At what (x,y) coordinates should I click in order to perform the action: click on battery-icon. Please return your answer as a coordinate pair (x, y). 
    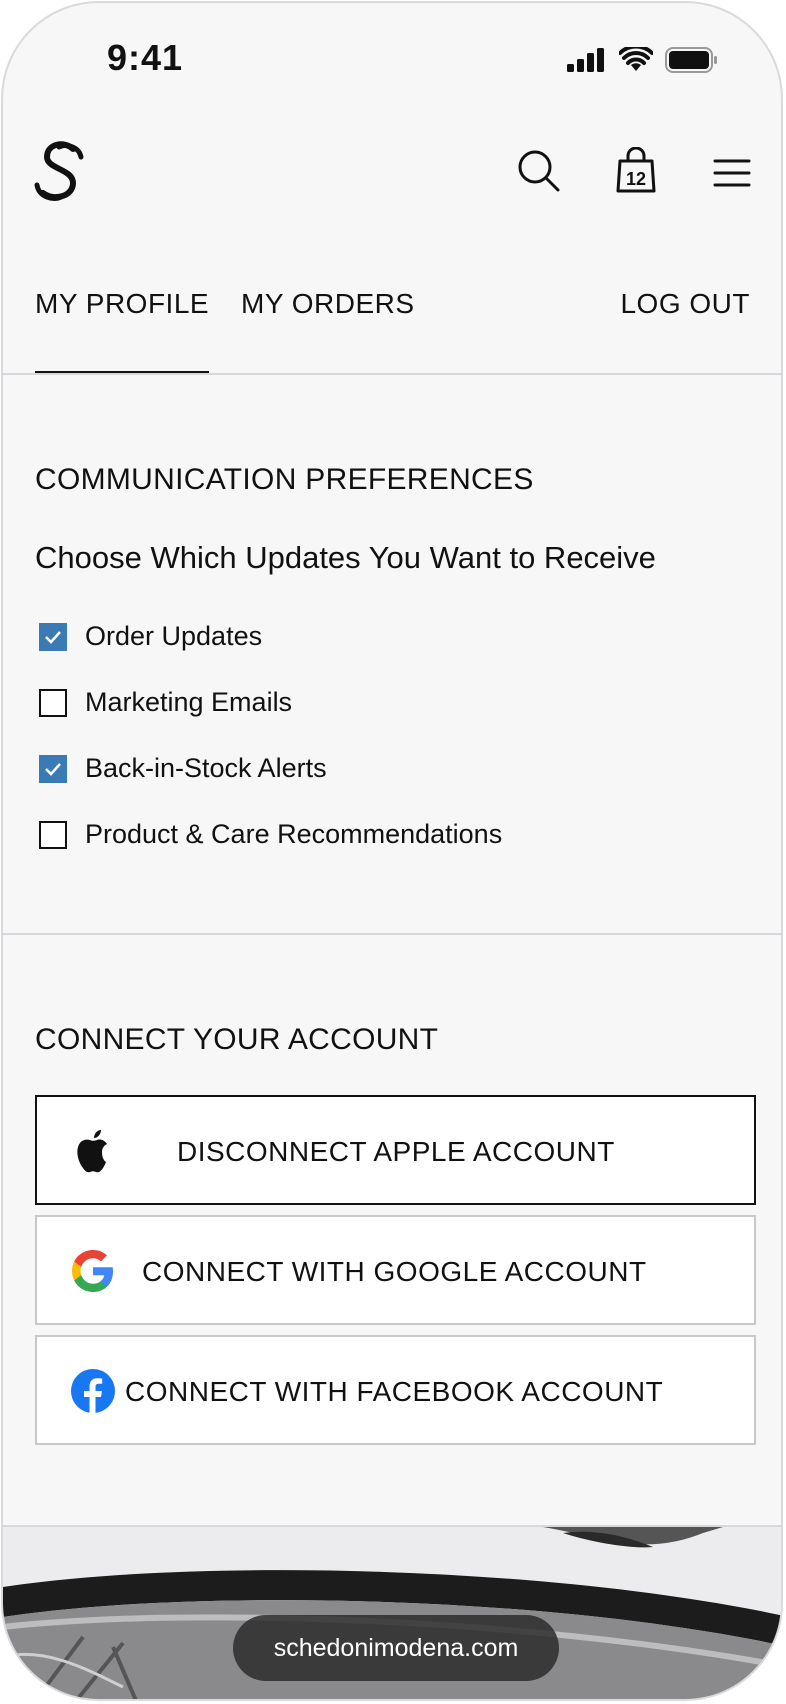
    Looking at the image, I should click on (691, 60).